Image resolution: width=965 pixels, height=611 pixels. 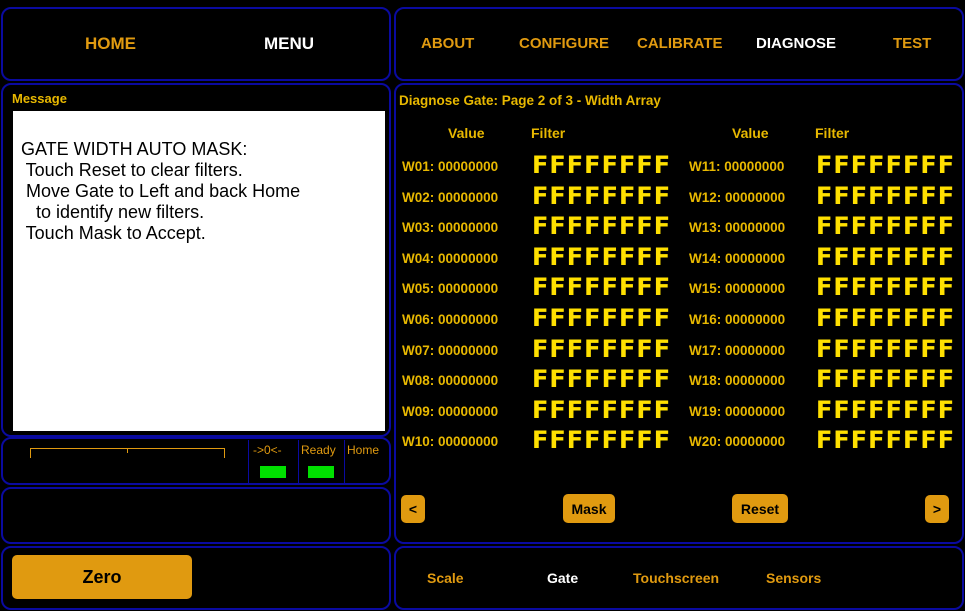 What do you see at coordinates (102, 577) in the screenshot?
I see `zero-button: Zero` at bounding box center [102, 577].